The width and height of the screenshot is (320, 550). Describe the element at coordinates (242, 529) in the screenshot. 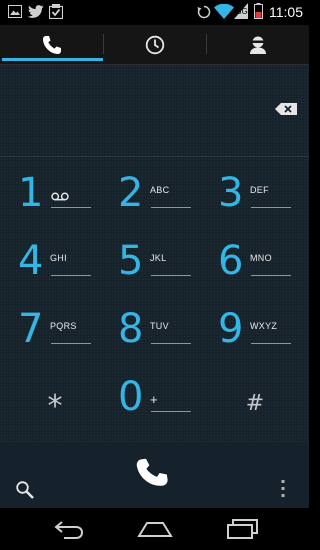

I see `recent-apps-icon` at that location.